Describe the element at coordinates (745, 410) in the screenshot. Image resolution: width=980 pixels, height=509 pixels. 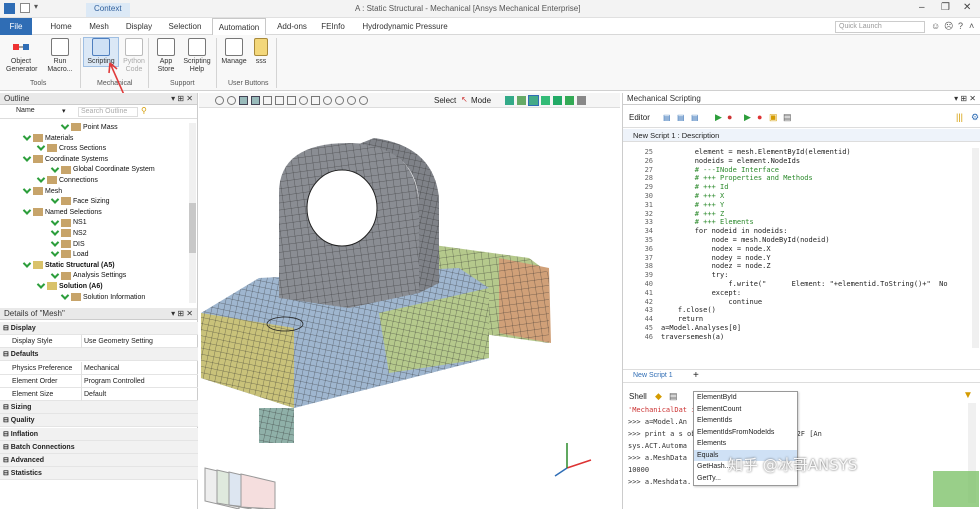
I see `autocomplete-item: ElementCount` at that location.